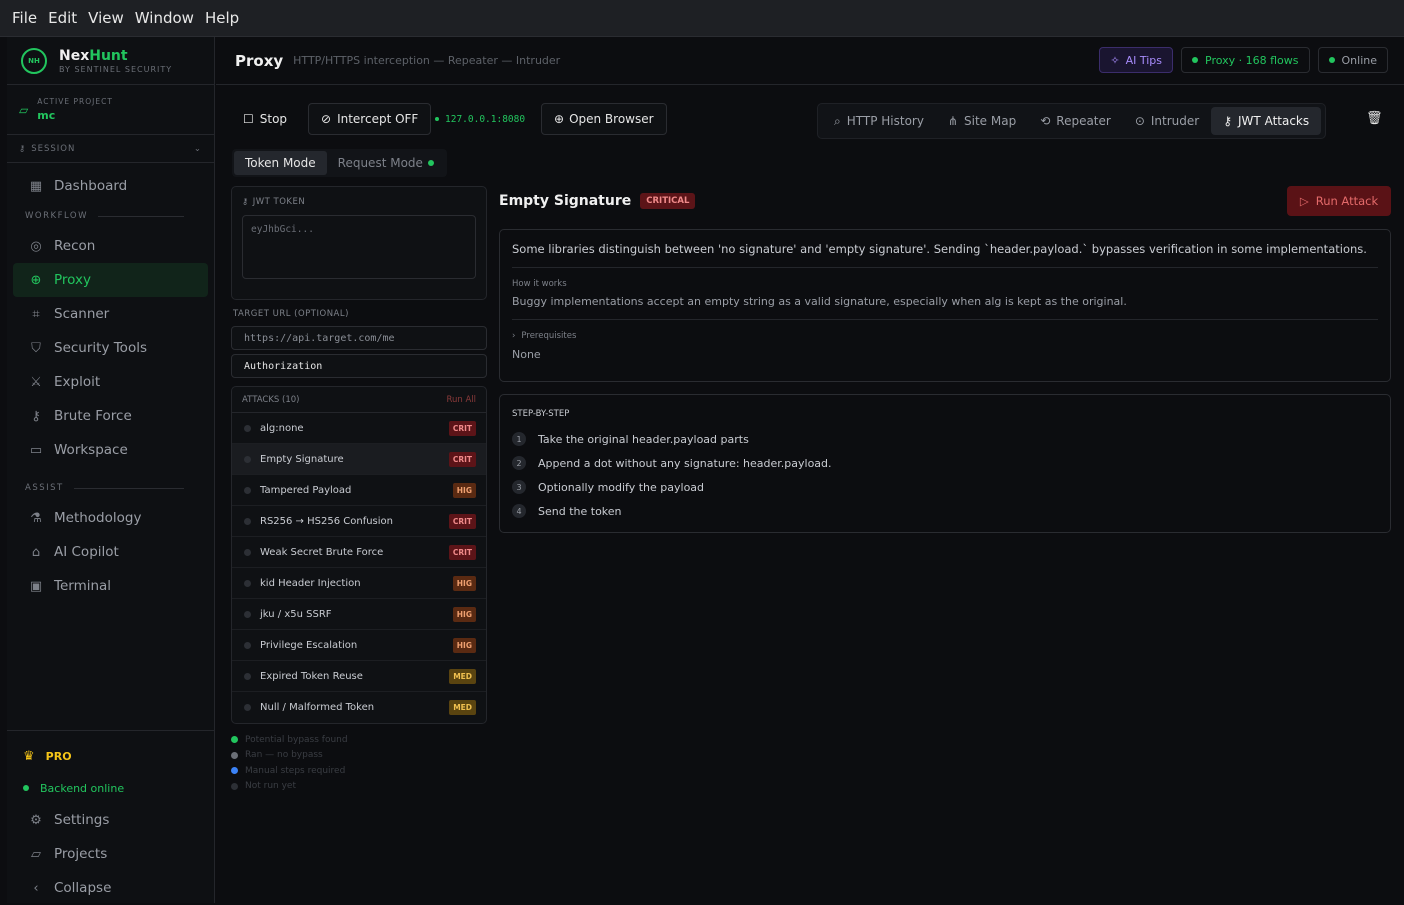 The height and width of the screenshot is (905, 1404). I want to click on menu-window: Window, so click(164, 18).